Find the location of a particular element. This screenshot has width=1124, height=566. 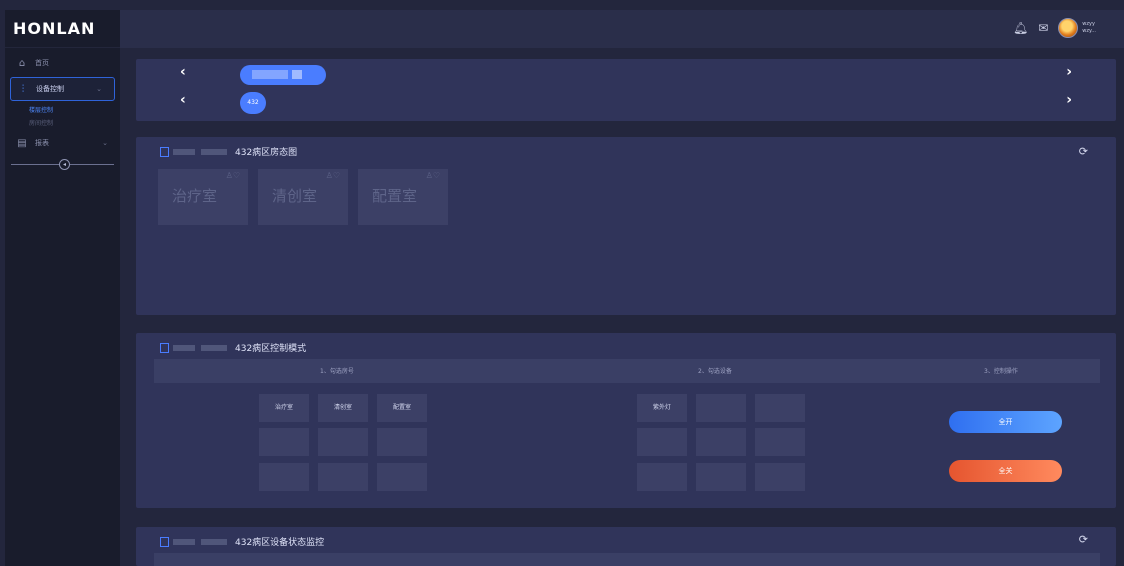

message-icon: ✉︎ is located at coordinates (1043, 28).